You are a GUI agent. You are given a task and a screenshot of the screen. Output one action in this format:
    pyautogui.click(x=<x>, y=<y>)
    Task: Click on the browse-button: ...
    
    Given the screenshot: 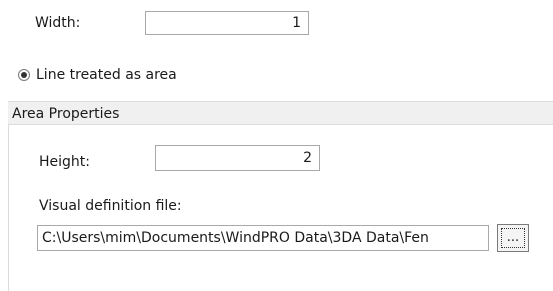 What is the action you would take?
    pyautogui.click(x=513, y=238)
    